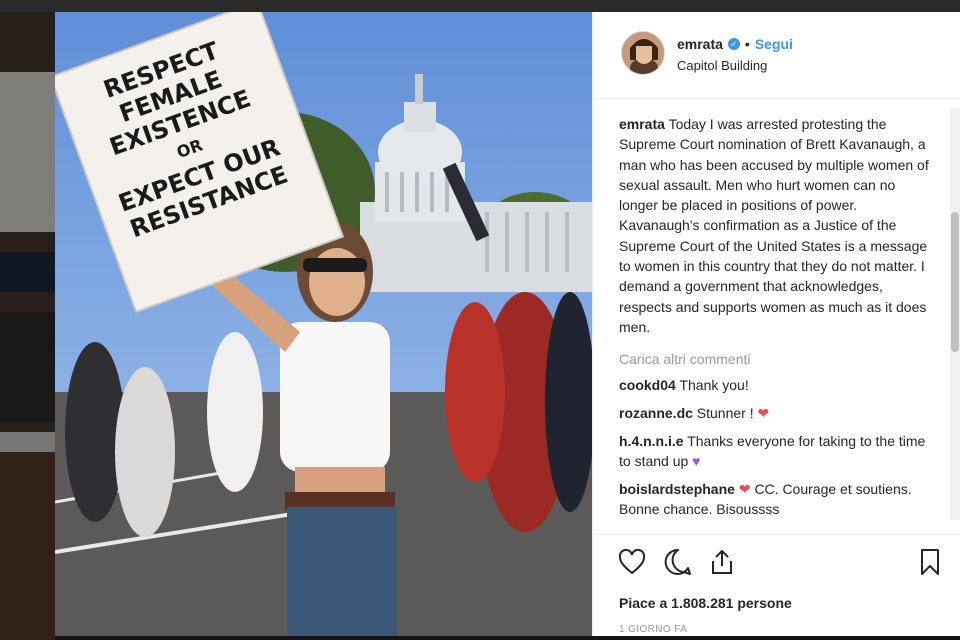  I want to click on dim-overlay, so click(27, 326).